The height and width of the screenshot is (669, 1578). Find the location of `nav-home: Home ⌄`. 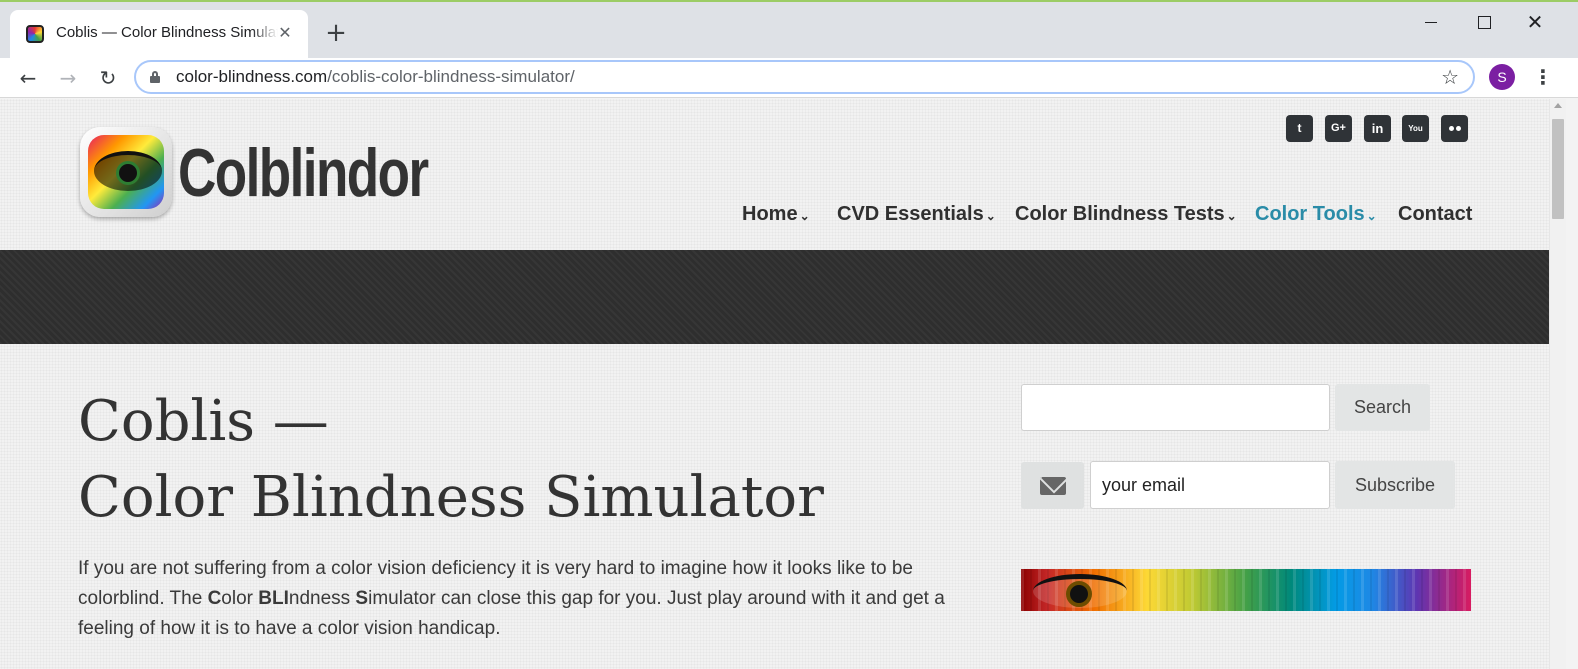

nav-home: Home ⌄ is located at coordinates (776, 217).